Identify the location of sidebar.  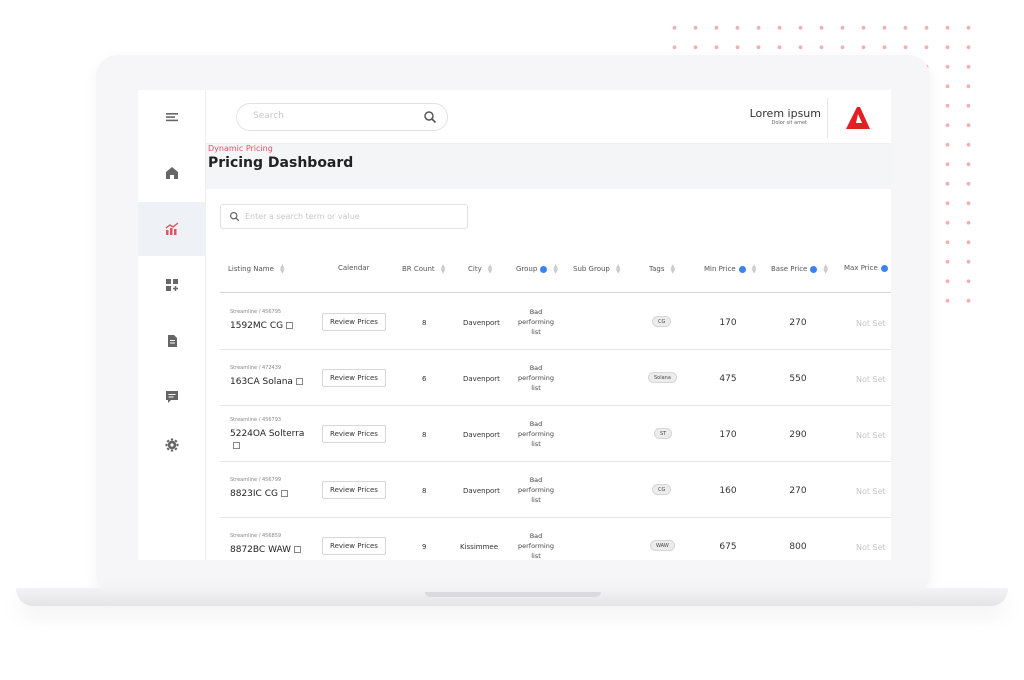
(172, 325).